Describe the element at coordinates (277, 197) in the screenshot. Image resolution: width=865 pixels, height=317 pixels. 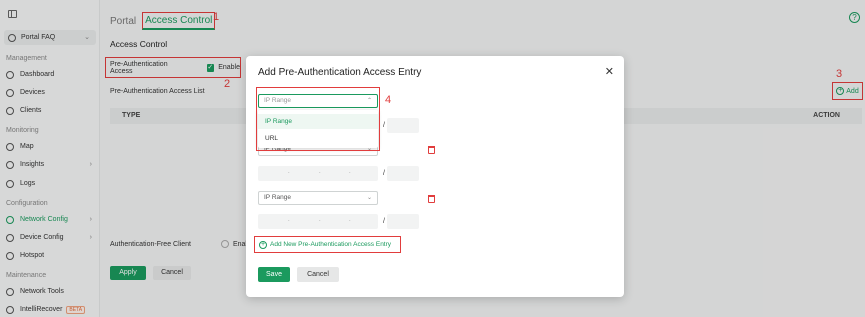
I see `select-value: IP Range` at that location.